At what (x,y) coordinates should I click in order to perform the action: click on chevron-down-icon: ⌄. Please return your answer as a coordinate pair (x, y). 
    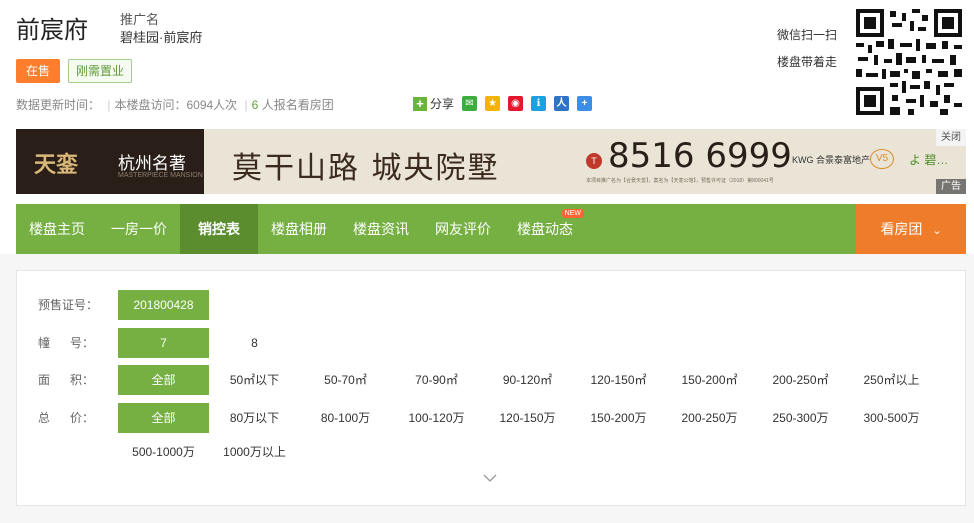
    Looking at the image, I should click on (937, 231).